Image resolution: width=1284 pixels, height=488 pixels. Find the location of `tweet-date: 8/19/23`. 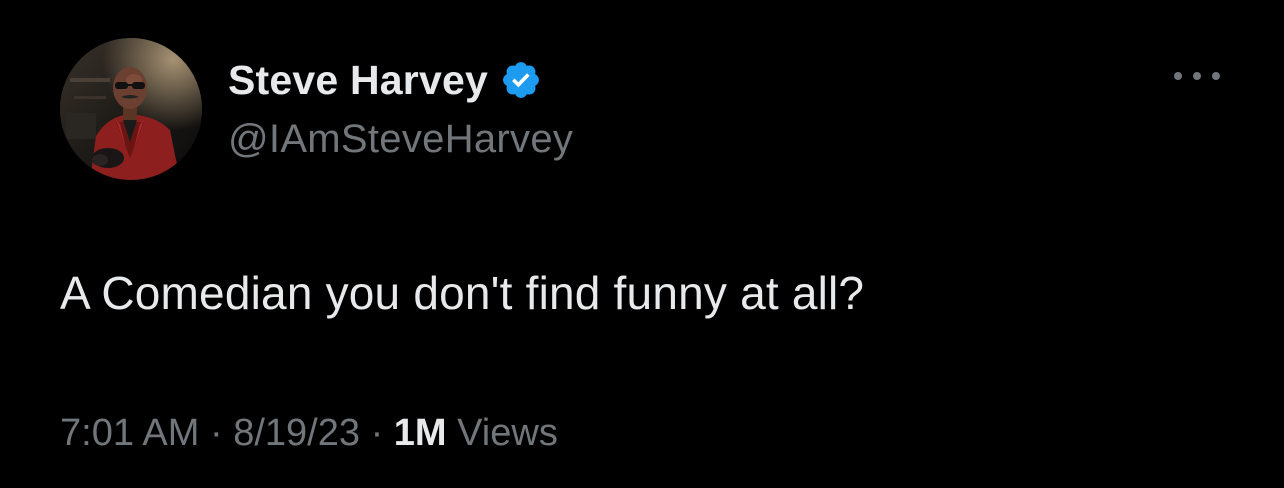

tweet-date: 8/19/23 is located at coordinates (296, 433).